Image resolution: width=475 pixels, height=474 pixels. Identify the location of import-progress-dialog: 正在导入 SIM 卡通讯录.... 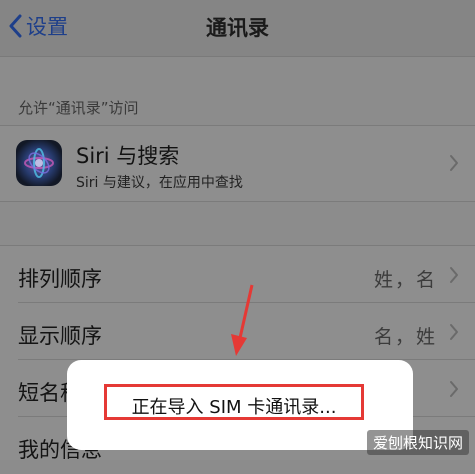
(240, 405).